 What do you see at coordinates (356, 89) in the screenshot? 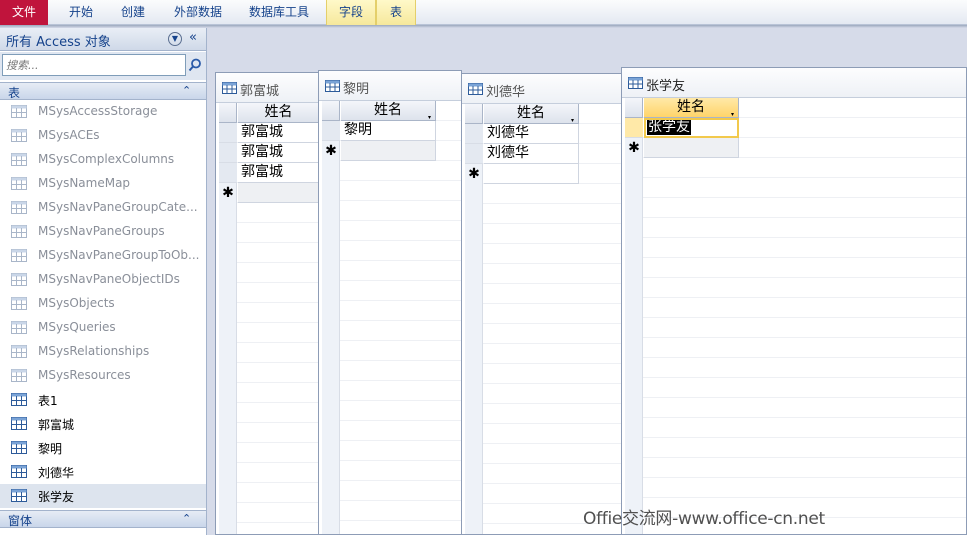
I see `window-title: 黎明` at bounding box center [356, 89].